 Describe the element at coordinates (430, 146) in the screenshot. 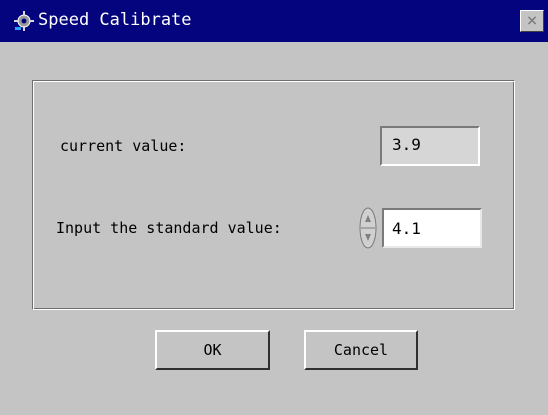

I see `current-value-field: 3.9` at that location.